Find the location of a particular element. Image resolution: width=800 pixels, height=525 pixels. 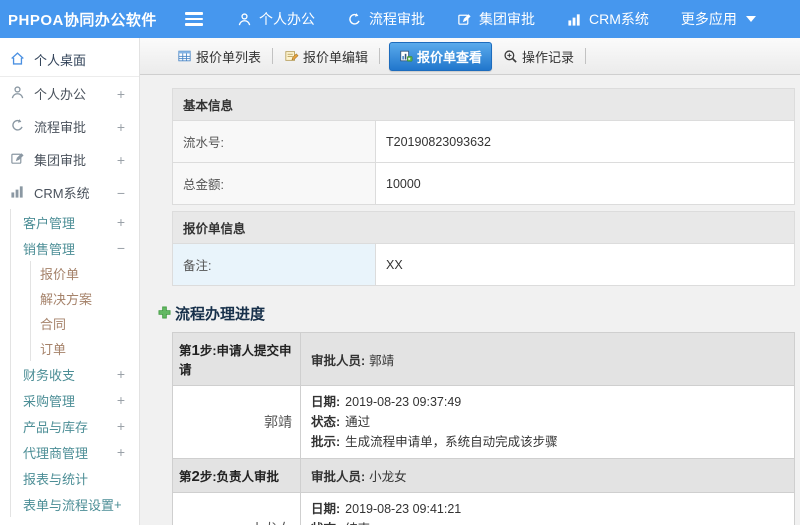

sidebar-item-desktop: 个人桌面 is located at coordinates (69, 60).